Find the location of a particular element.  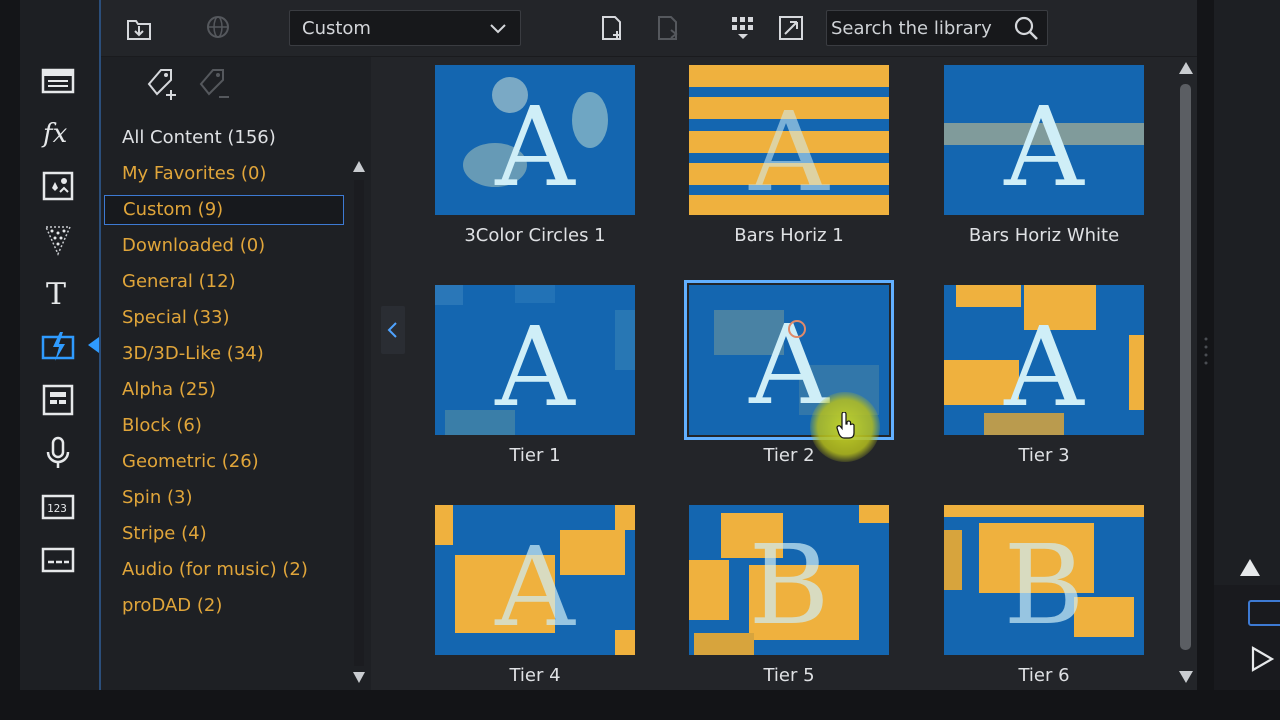

grid-scrollbar-thumb is located at coordinates (1185, 367).